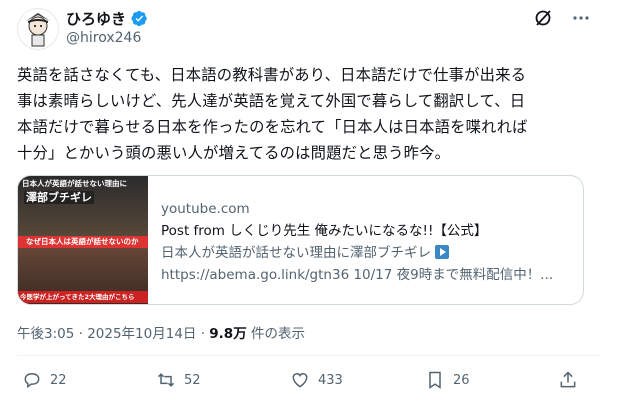  What do you see at coordinates (316, 380) in the screenshot?
I see `like-button: 433` at bounding box center [316, 380].